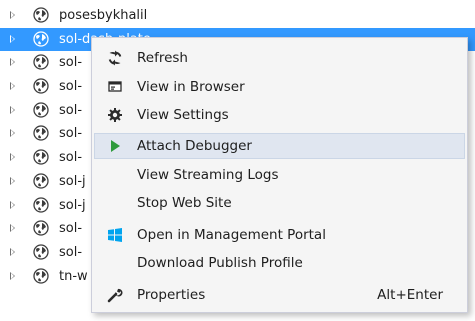 This screenshot has height=321, width=475. What do you see at coordinates (237, 16) in the screenshot?
I see `tree-item: posesbykhalil` at bounding box center [237, 16].